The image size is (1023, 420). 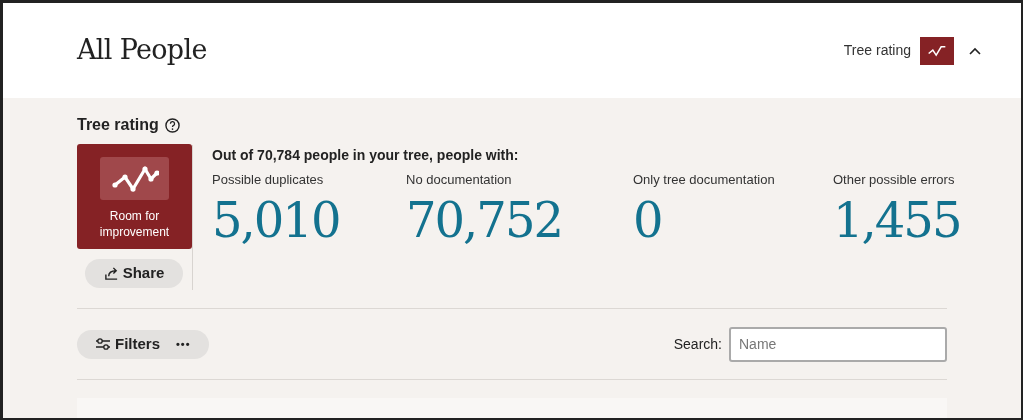 What do you see at coordinates (276, 220) in the screenshot?
I see `stat-value: 5,010` at bounding box center [276, 220].